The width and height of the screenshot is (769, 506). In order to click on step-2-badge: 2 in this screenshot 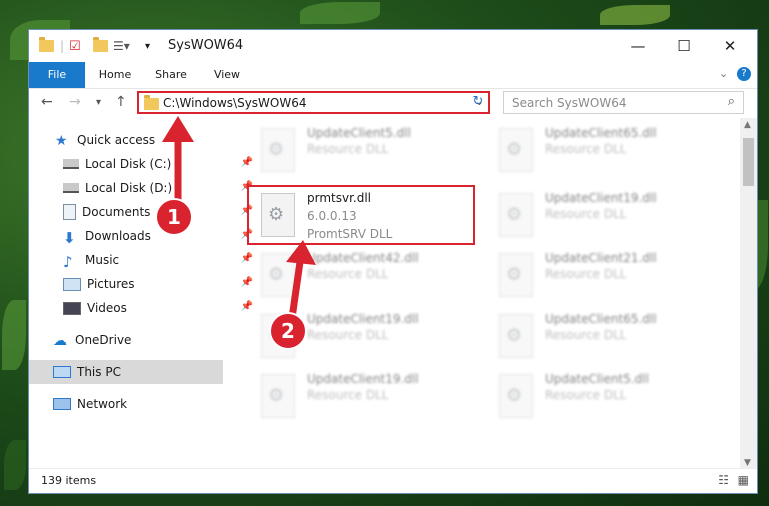, I will do `click(288, 331)`.